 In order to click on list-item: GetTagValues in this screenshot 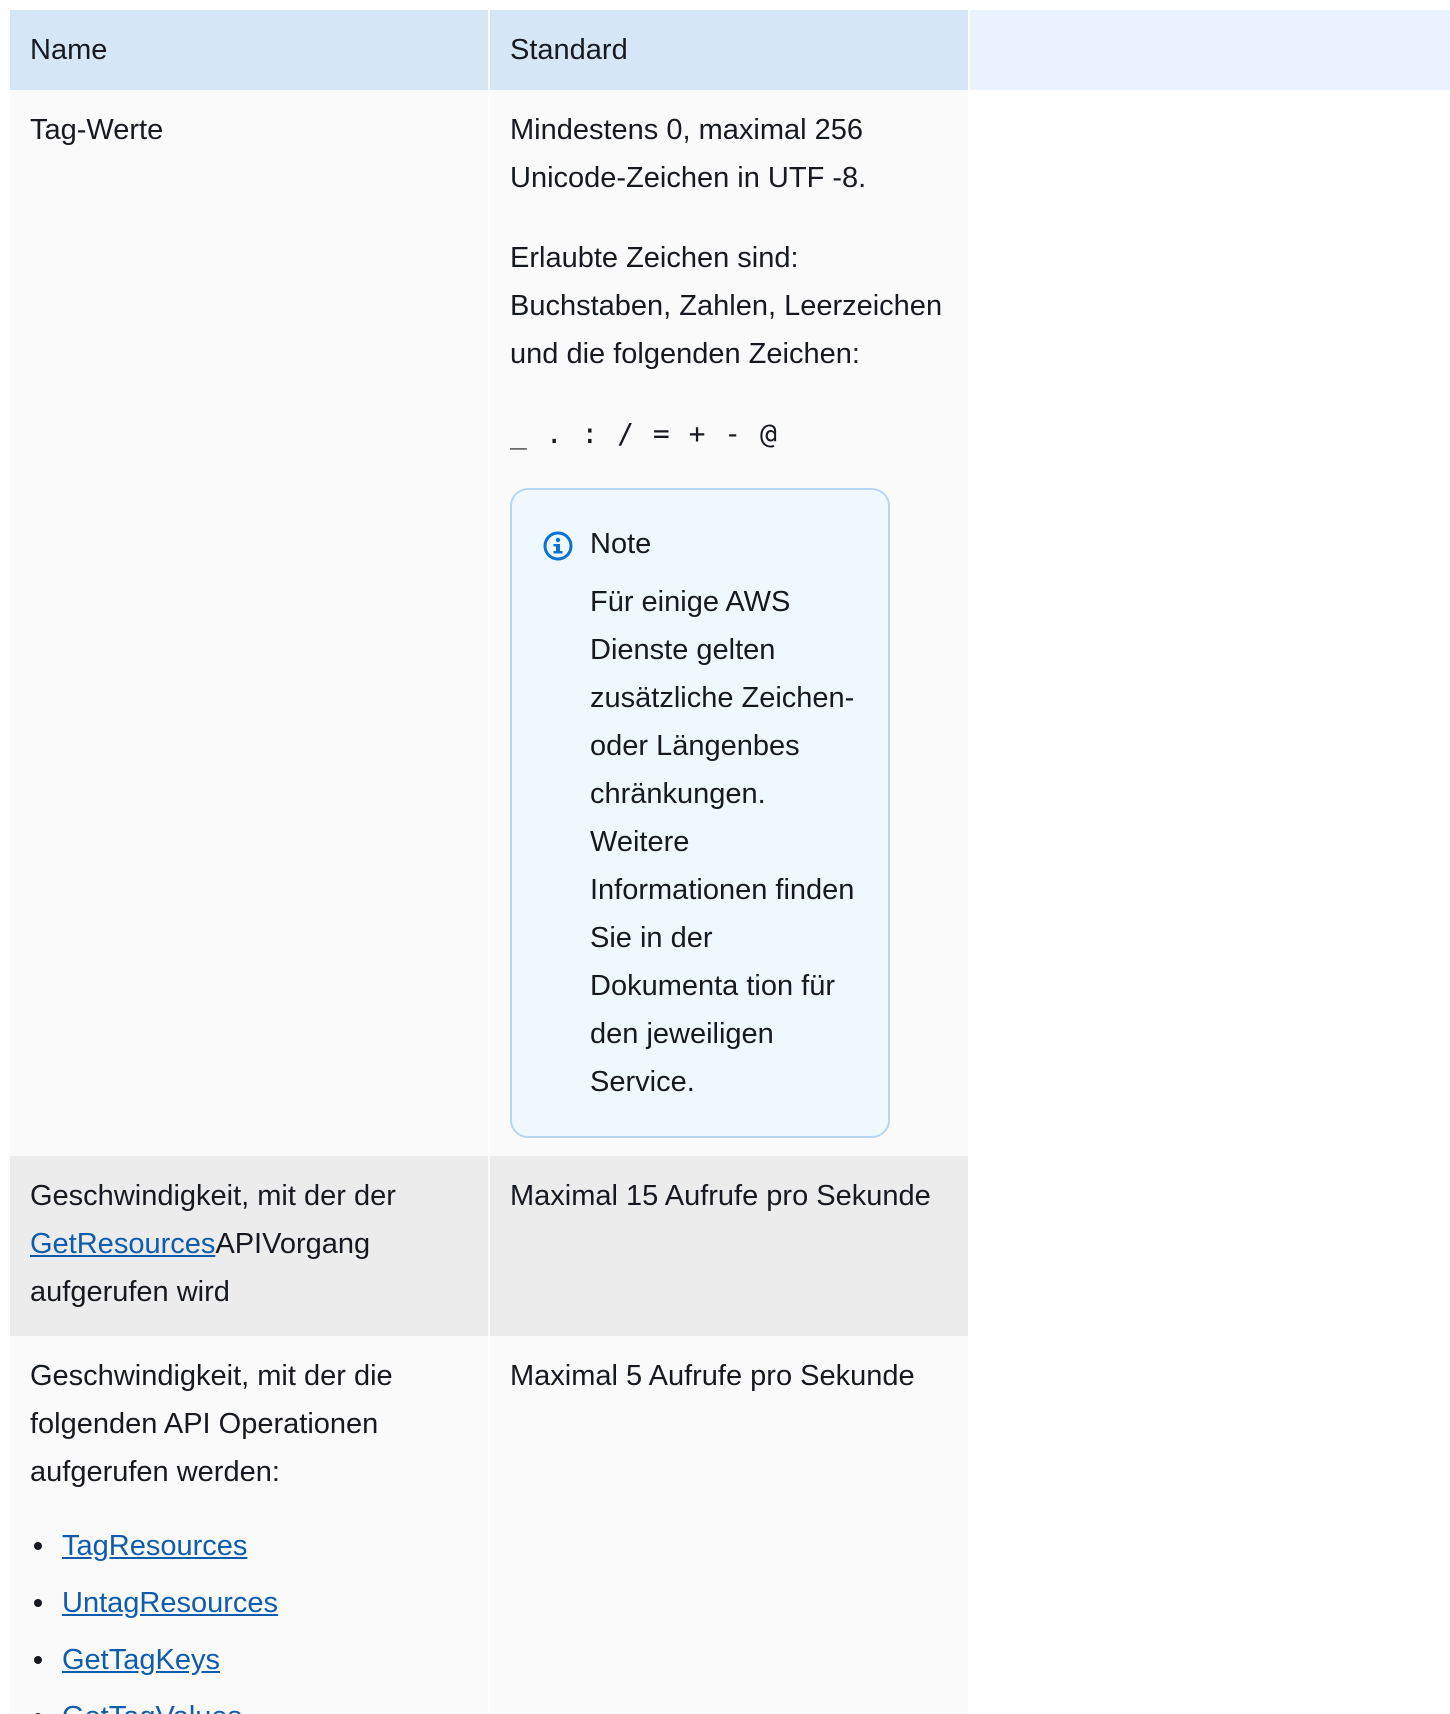, I will do `click(249, 1703)`.